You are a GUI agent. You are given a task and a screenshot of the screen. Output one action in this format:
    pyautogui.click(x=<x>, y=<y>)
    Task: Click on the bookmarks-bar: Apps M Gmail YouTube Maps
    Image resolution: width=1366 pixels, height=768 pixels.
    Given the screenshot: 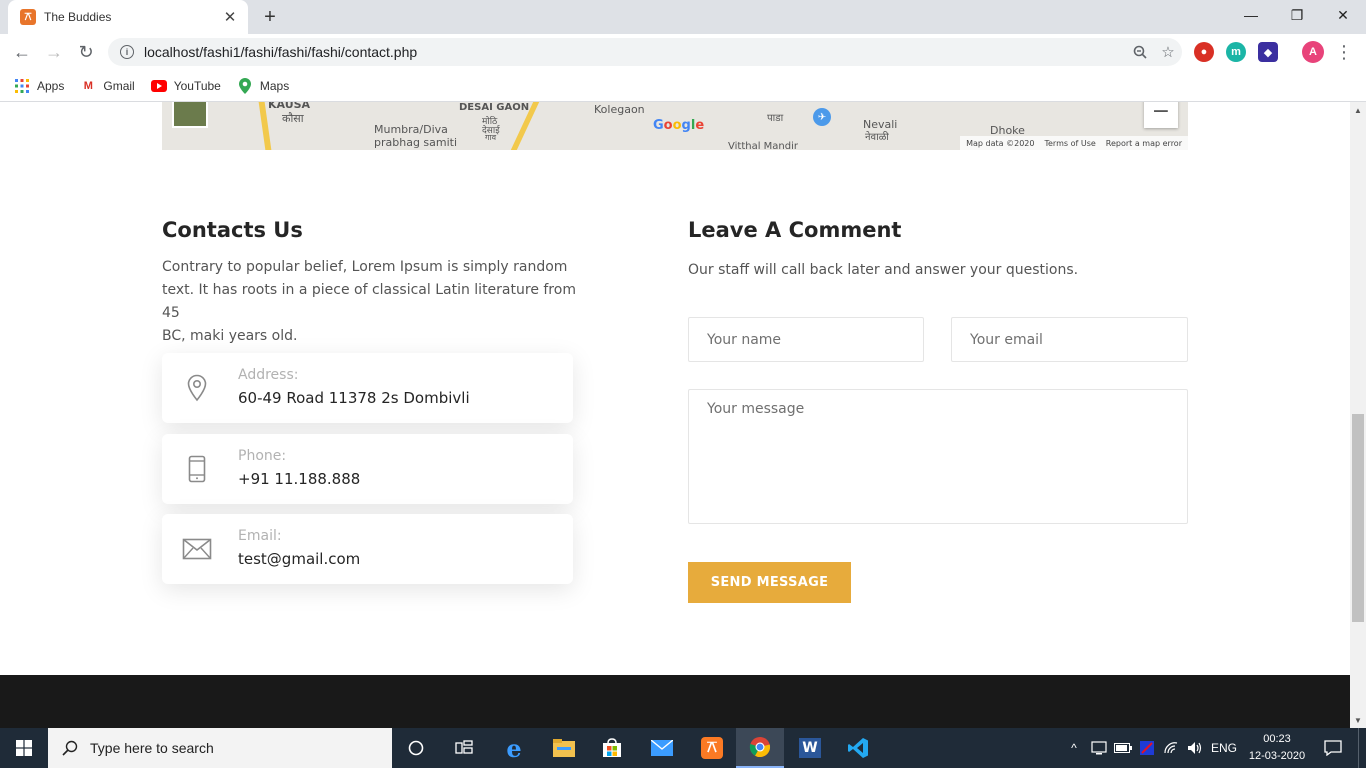 What is the action you would take?
    pyautogui.click(x=683, y=86)
    